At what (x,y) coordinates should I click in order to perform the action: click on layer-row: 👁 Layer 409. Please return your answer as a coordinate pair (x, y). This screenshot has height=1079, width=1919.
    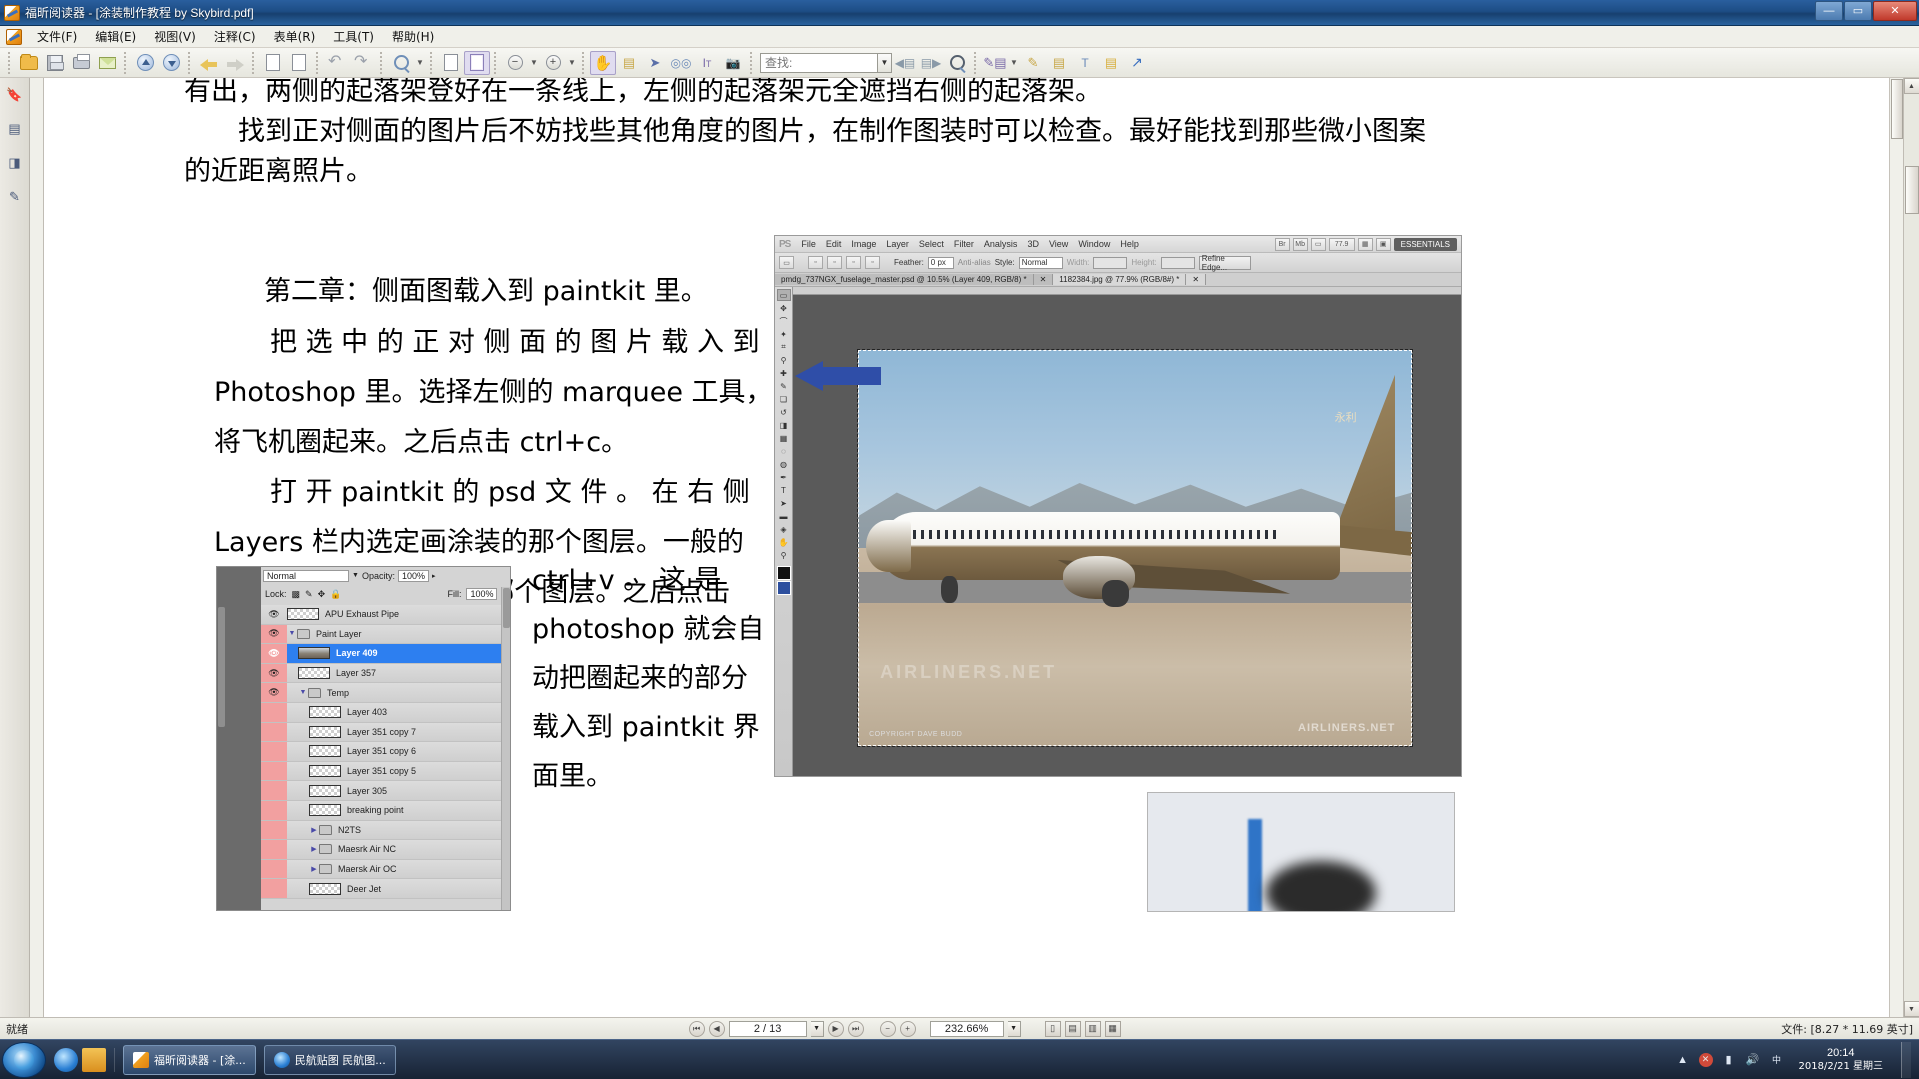
    Looking at the image, I should click on (381, 654).